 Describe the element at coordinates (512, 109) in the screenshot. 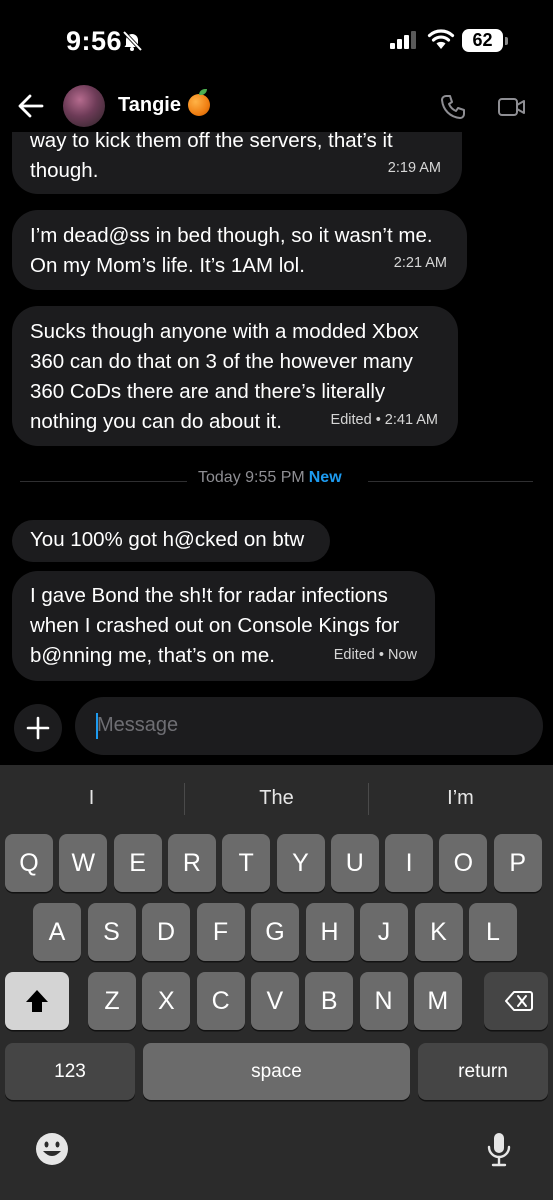

I see `video-call-icon` at that location.